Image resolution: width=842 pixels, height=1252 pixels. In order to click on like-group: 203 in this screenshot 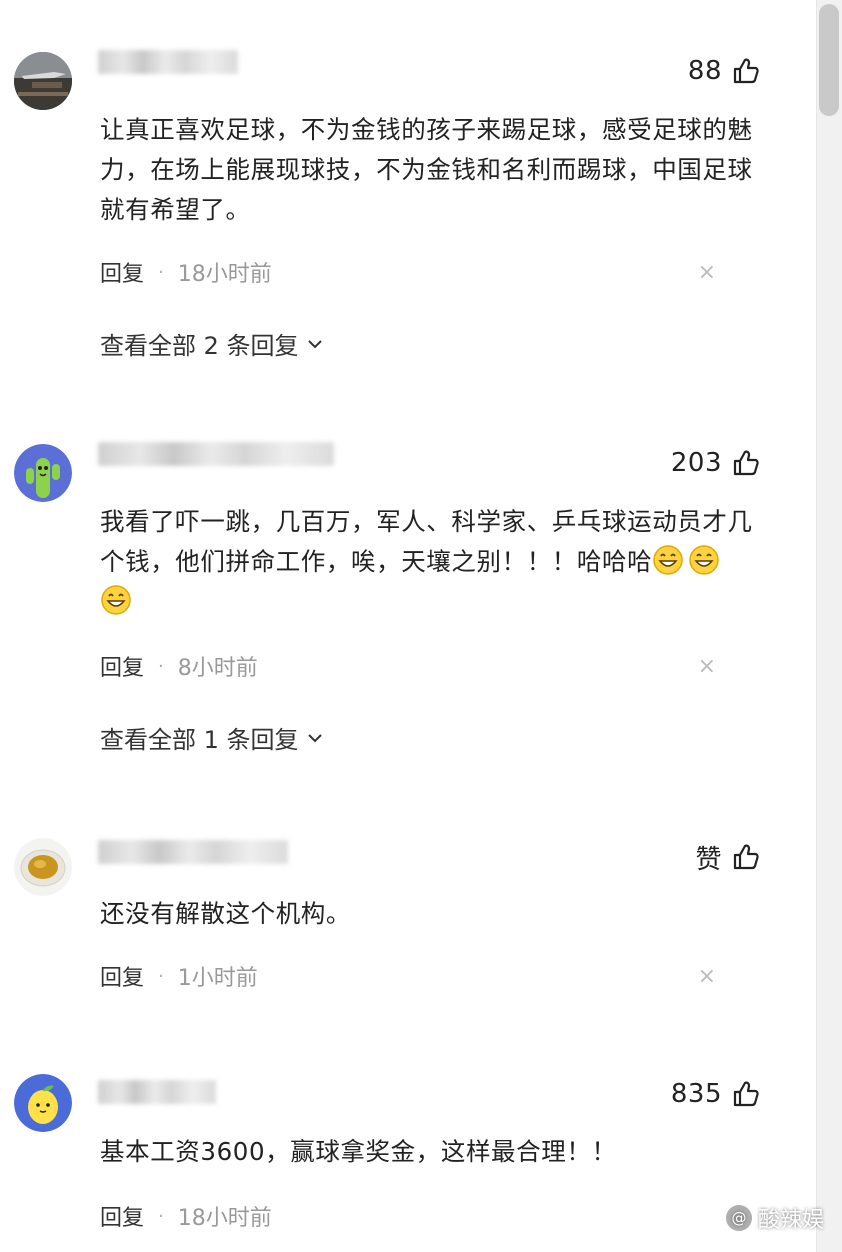, I will do `click(715, 463)`.